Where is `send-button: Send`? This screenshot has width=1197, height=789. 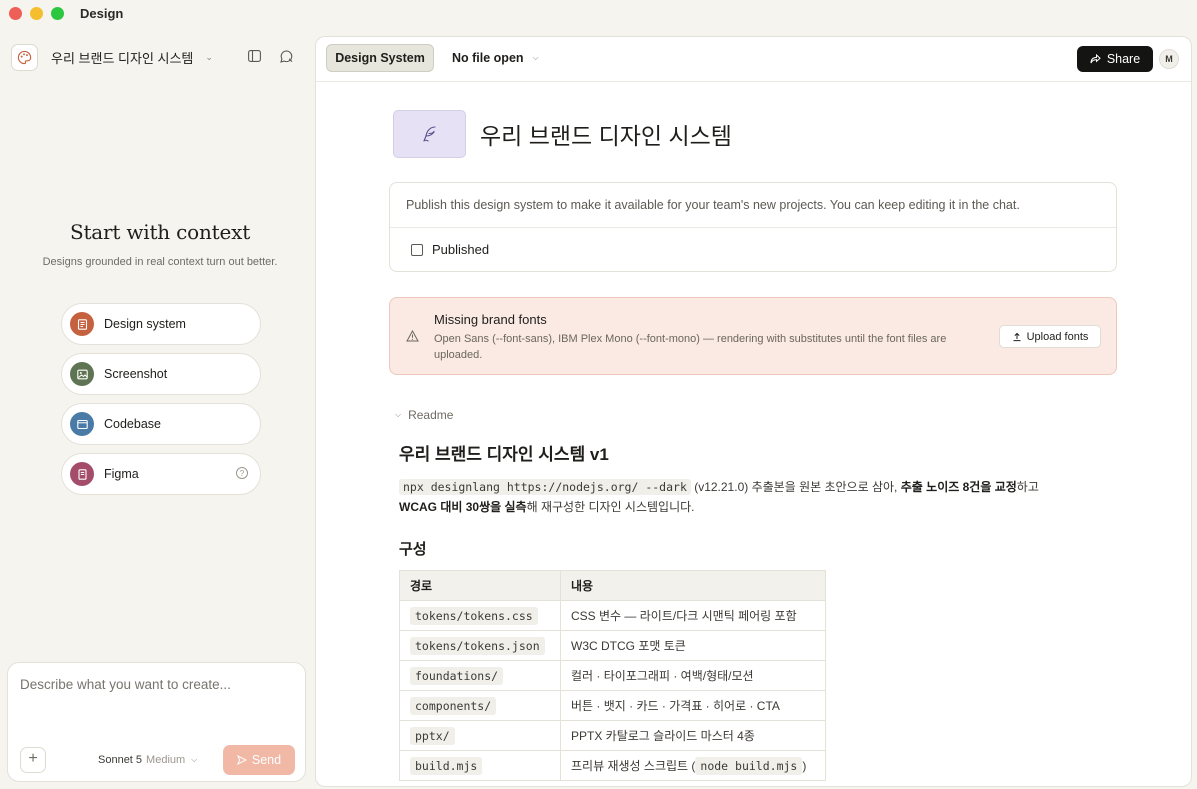 send-button: Send is located at coordinates (259, 760).